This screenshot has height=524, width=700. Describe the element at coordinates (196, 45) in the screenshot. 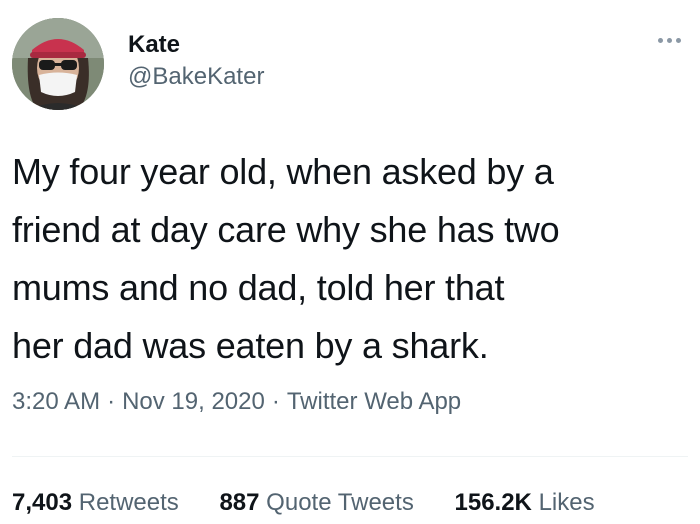

I see `display-name: Kate` at that location.